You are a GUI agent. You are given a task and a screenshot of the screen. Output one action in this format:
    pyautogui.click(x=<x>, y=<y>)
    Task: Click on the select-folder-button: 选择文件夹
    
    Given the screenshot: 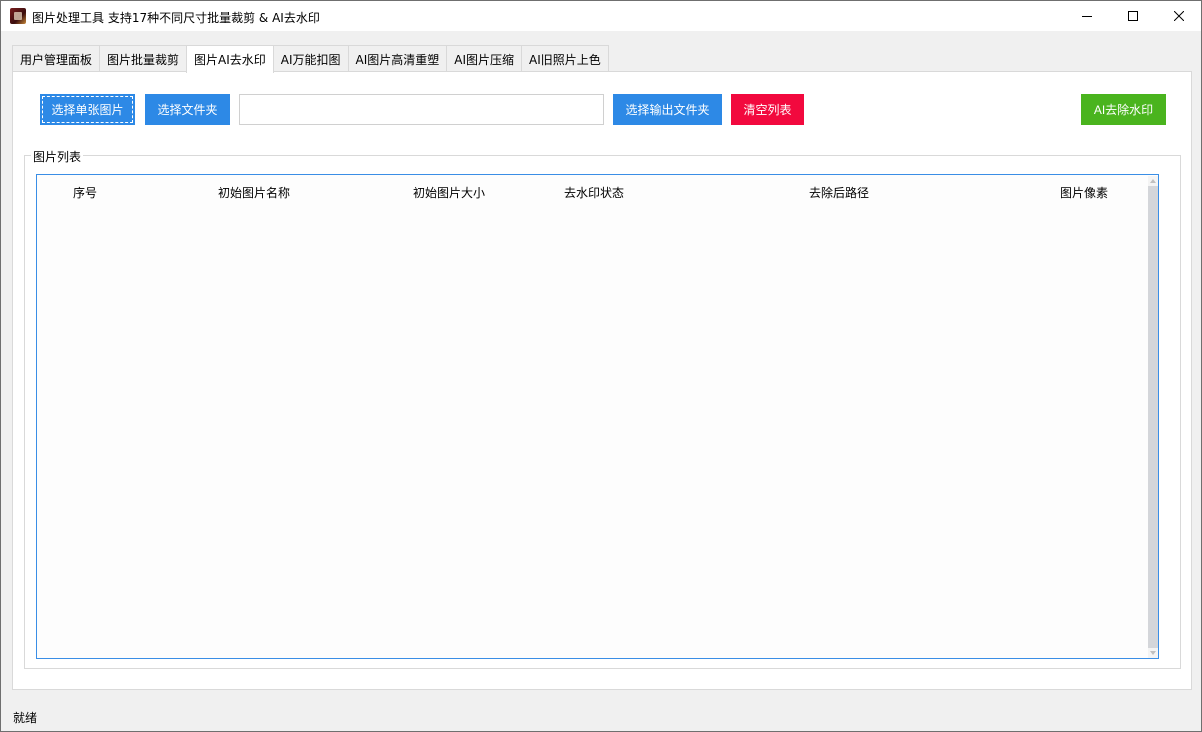 What is the action you would take?
    pyautogui.click(x=187, y=109)
    